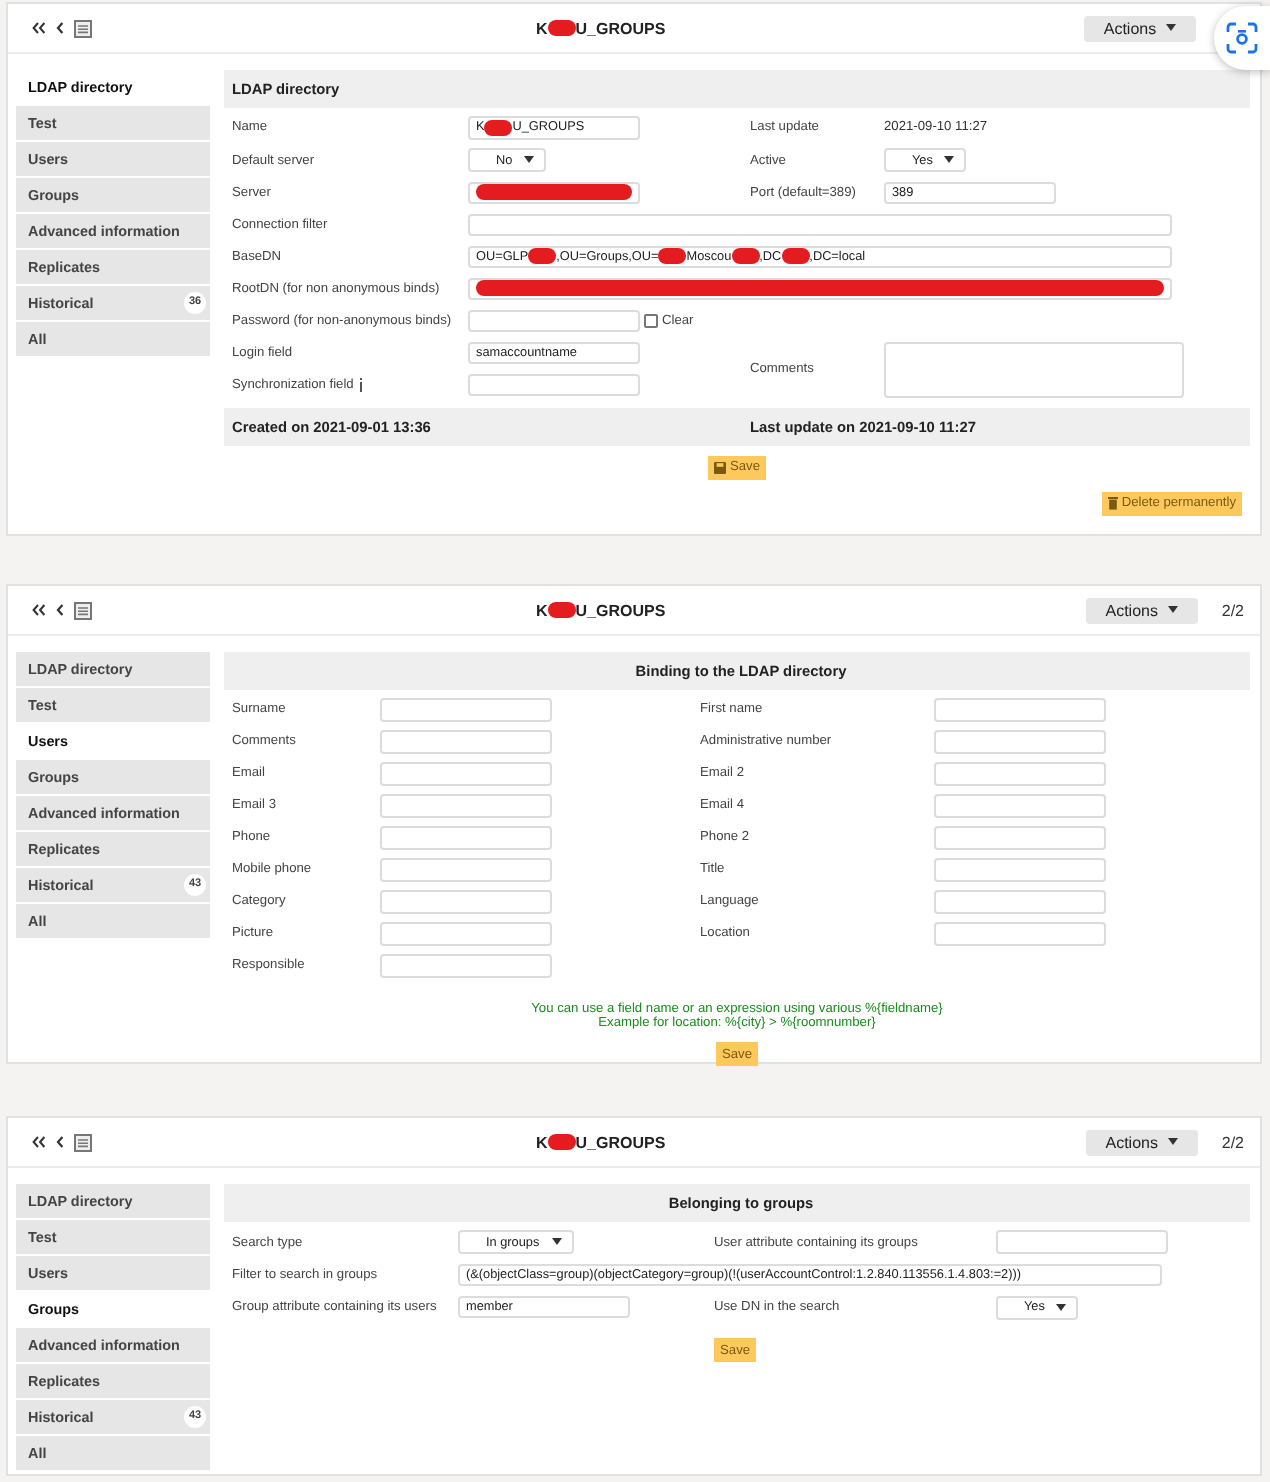 The height and width of the screenshot is (1482, 1270). Describe the element at coordinates (1112, 503) in the screenshot. I see `trash-icon` at that location.